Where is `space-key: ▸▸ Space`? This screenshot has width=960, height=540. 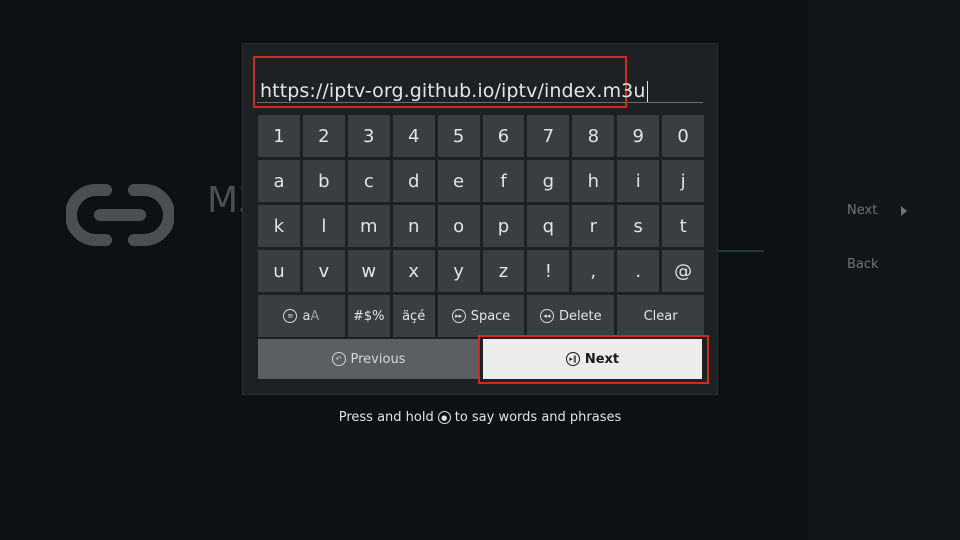
space-key: ▸▸ Space is located at coordinates (481, 316).